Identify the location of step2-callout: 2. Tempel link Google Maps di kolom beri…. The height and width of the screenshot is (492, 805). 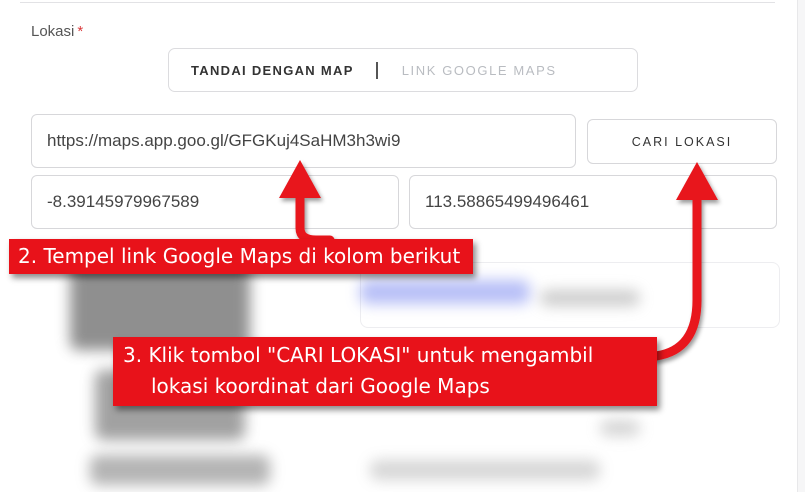
(241, 256).